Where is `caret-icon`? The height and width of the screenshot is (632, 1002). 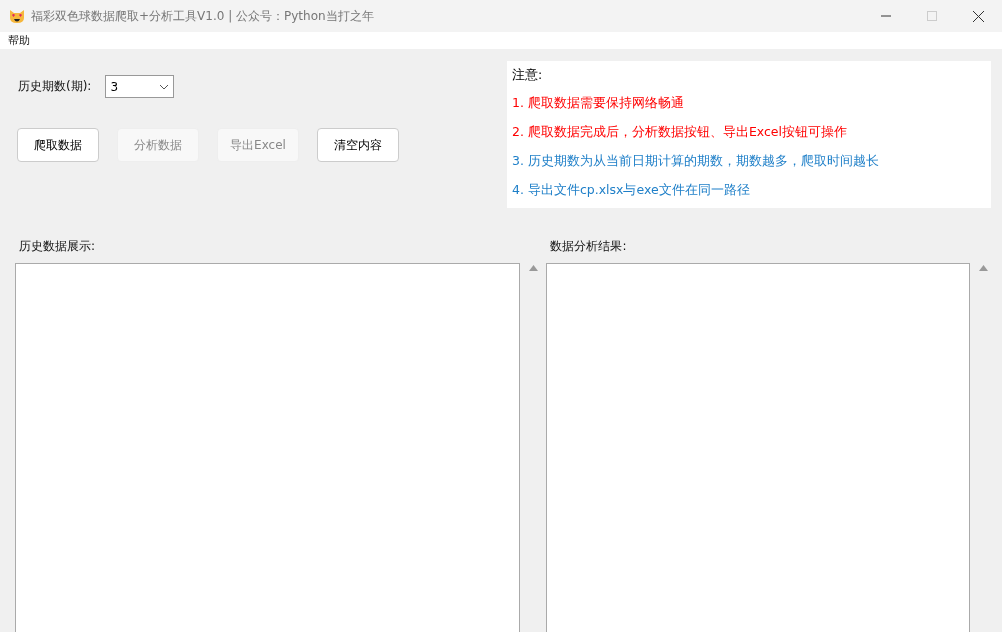
caret-icon is located at coordinates (164, 86).